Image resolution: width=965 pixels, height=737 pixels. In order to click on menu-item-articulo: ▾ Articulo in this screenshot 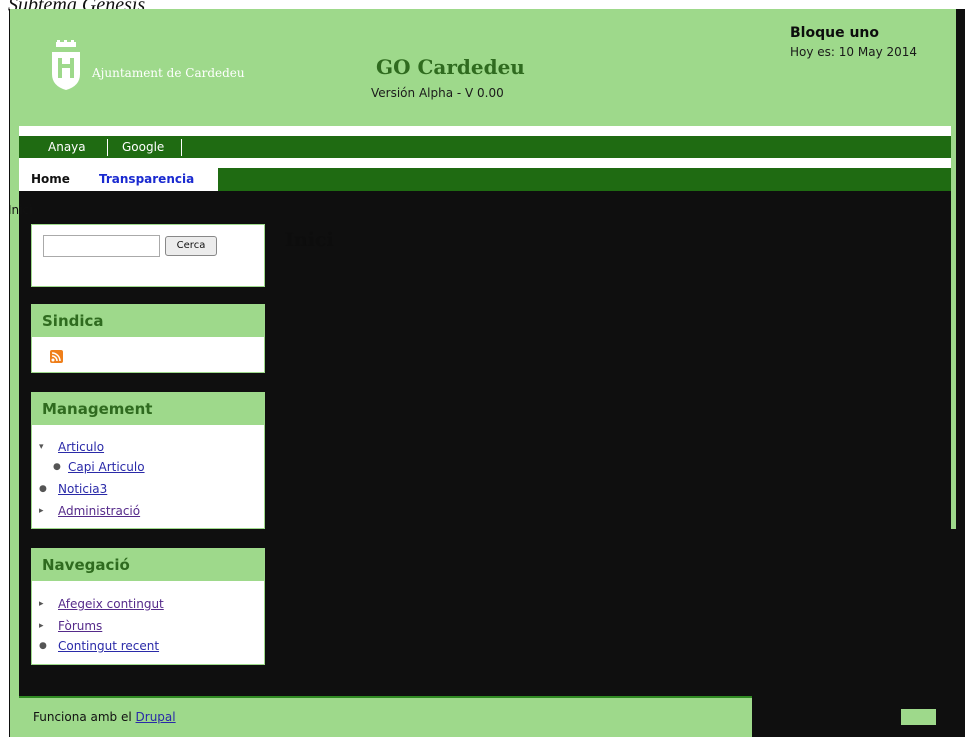, I will do `click(71, 447)`.